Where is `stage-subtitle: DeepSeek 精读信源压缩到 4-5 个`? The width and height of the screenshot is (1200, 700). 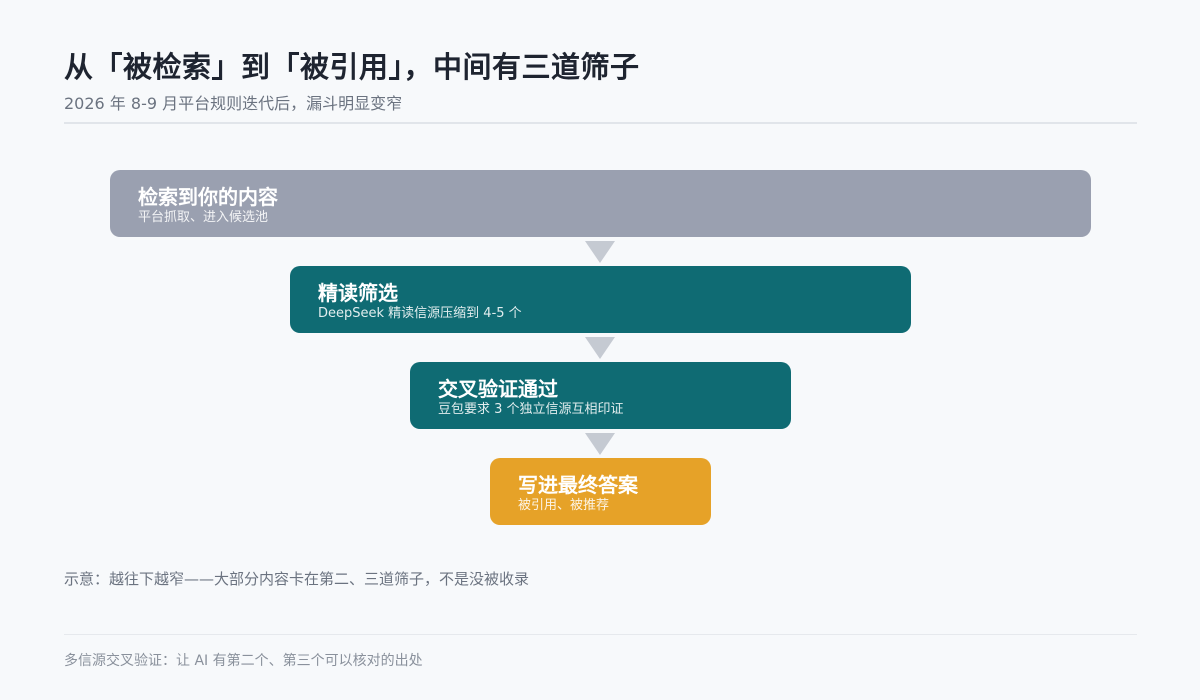 stage-subtitle: DeepSeek 精读信源压缩到 4-5 个 is located at coordinates (420, 313).